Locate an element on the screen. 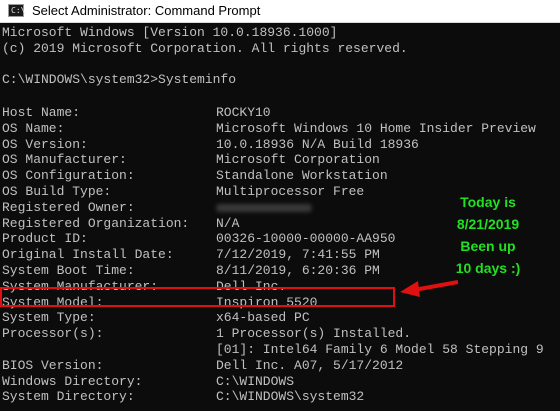 The height and width of the screenshot is (411, 560). row-label: BIOS Version: is located at coordinates (53, 365).